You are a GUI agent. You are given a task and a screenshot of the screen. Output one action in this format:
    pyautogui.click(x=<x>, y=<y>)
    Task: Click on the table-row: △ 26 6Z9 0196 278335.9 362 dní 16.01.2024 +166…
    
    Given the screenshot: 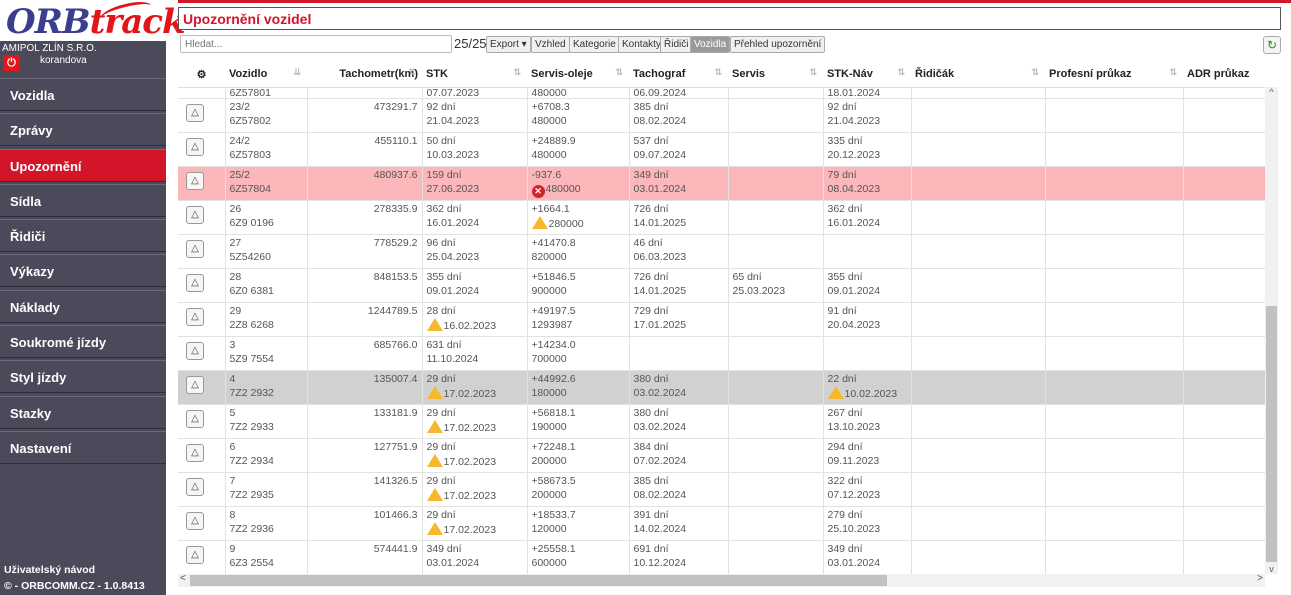 What is the action you would take?
    pyautogui.click(x=721, y=217)
    